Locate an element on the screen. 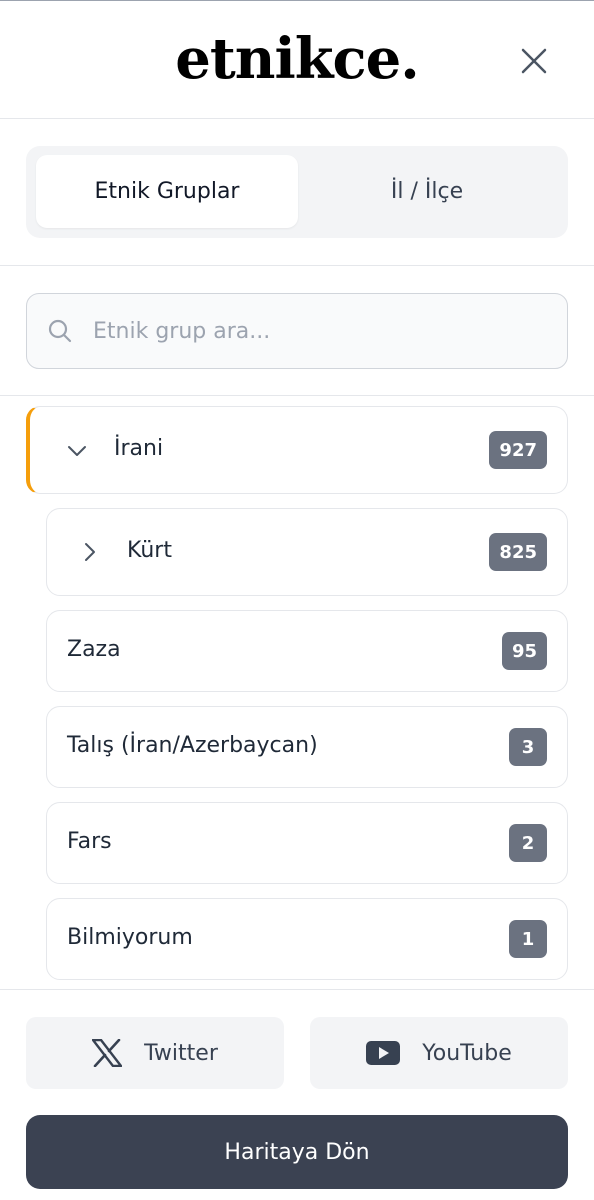 This screenshot has width=594, height=1200. tab-bar: Etnik Gruplar İl / İlçe is located at coordinates (297, 192).